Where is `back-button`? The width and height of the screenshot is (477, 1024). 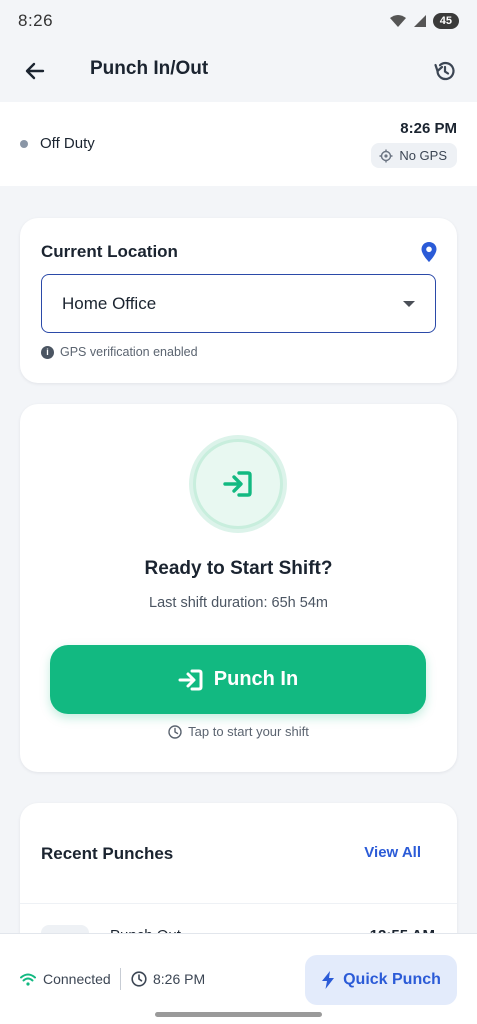
back-button is located at coordinates (35, 71).